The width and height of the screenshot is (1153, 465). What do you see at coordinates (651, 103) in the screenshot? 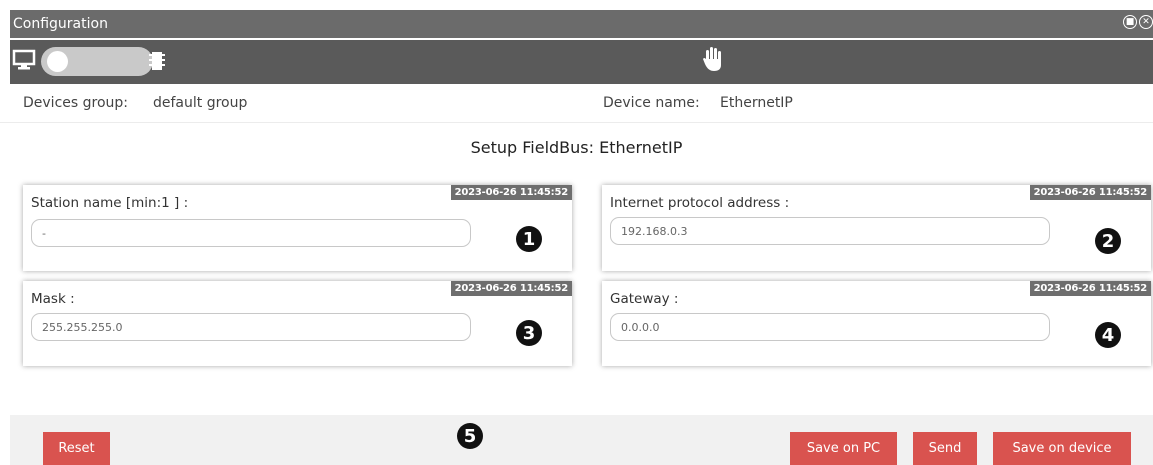
I see `device-name-label: Device name:` at bounding box center [651, 103].